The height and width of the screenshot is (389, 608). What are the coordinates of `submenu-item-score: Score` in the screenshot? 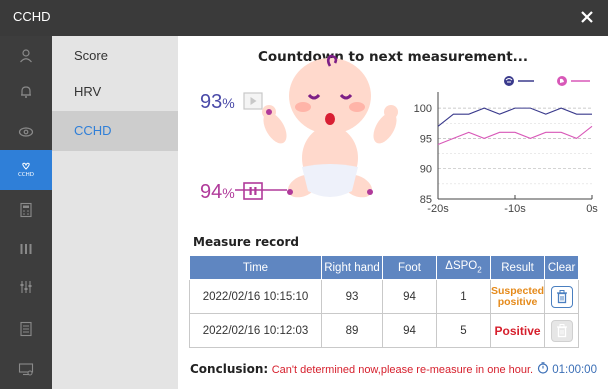 It's located at (115, 56).